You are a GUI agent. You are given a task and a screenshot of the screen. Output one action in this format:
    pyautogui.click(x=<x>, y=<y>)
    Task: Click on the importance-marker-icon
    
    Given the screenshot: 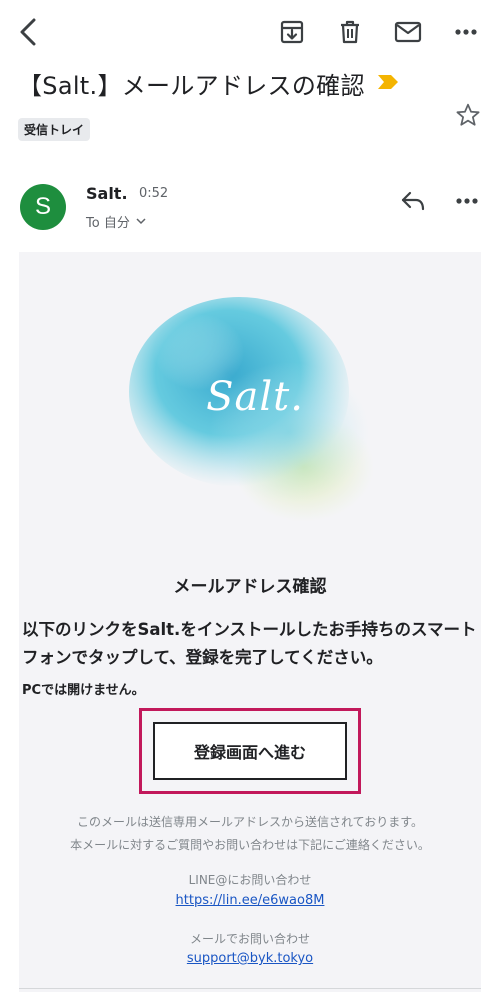 What is the action you would take?
    pyautogui.click(x=388, y=84)
    